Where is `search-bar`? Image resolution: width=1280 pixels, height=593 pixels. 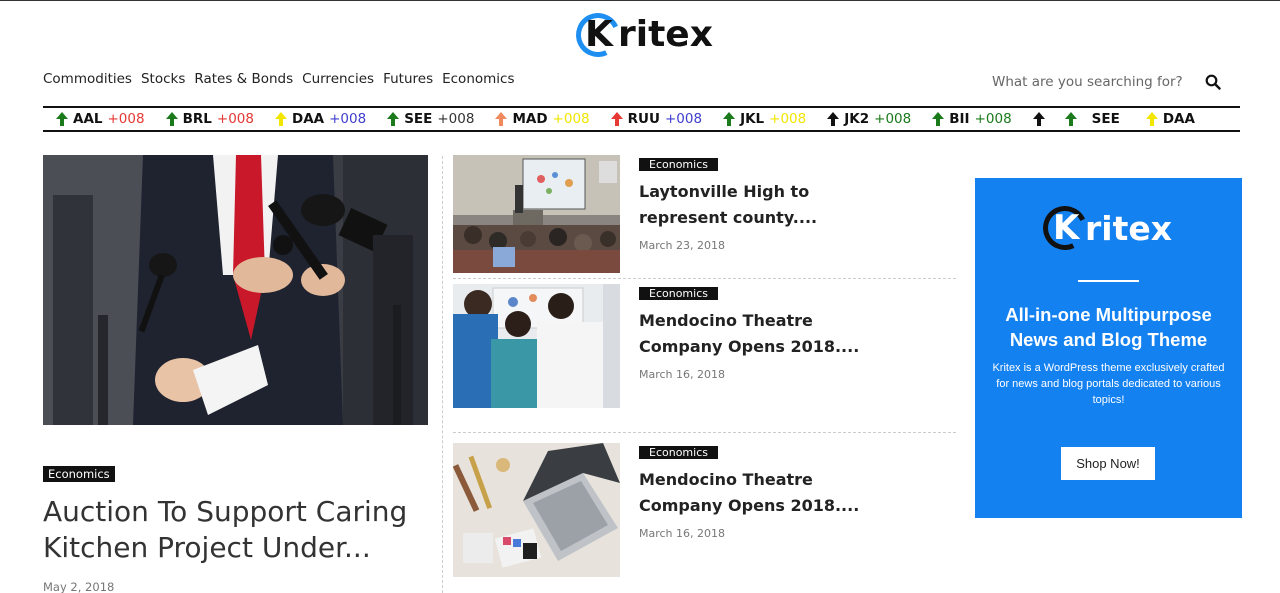
search-bar is located at coordinates (1107, 82).